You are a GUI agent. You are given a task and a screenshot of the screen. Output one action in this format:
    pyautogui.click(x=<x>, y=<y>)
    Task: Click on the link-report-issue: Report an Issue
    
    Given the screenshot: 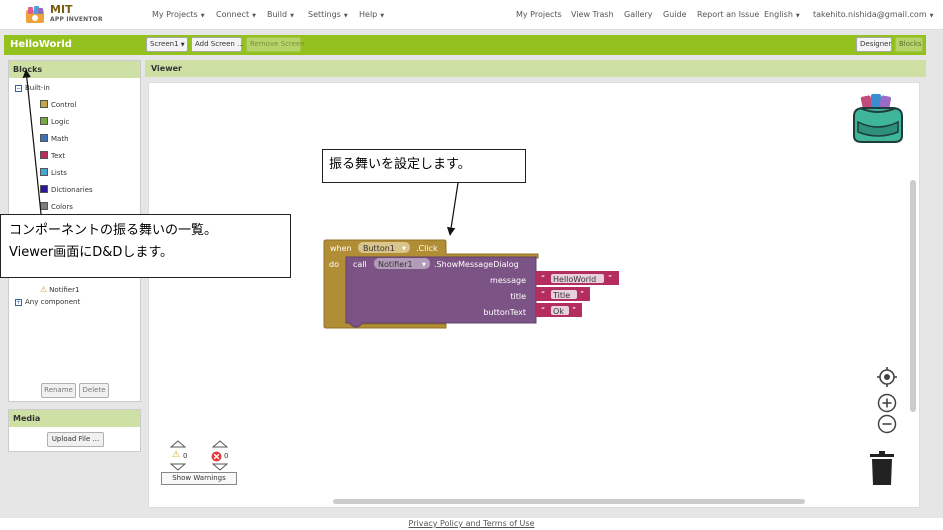 What is the action you would take?
    pyautogui.click(x=728, y=14)
    